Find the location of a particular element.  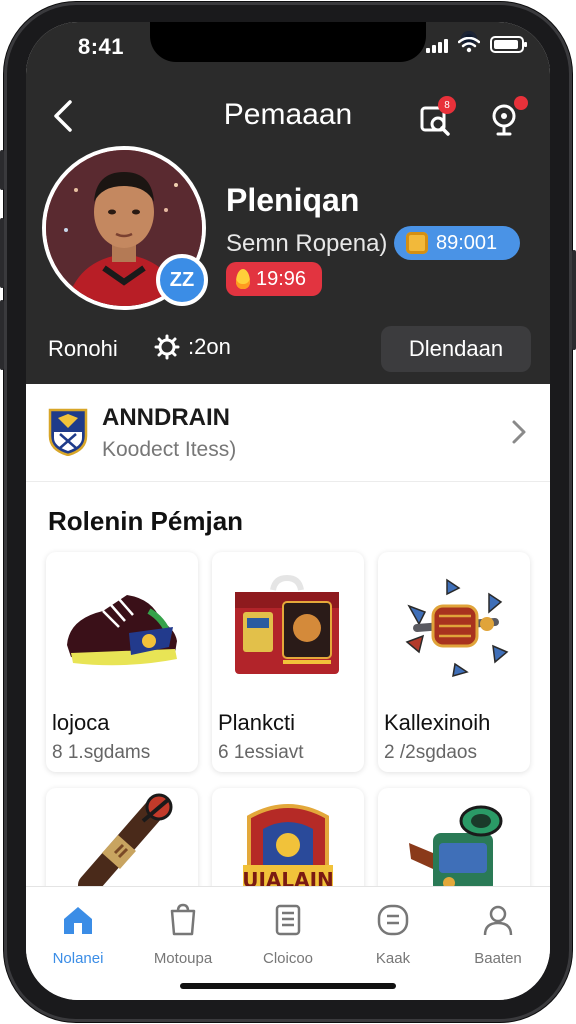

item-image: UIALAIN is located at coordinates (288, 843).